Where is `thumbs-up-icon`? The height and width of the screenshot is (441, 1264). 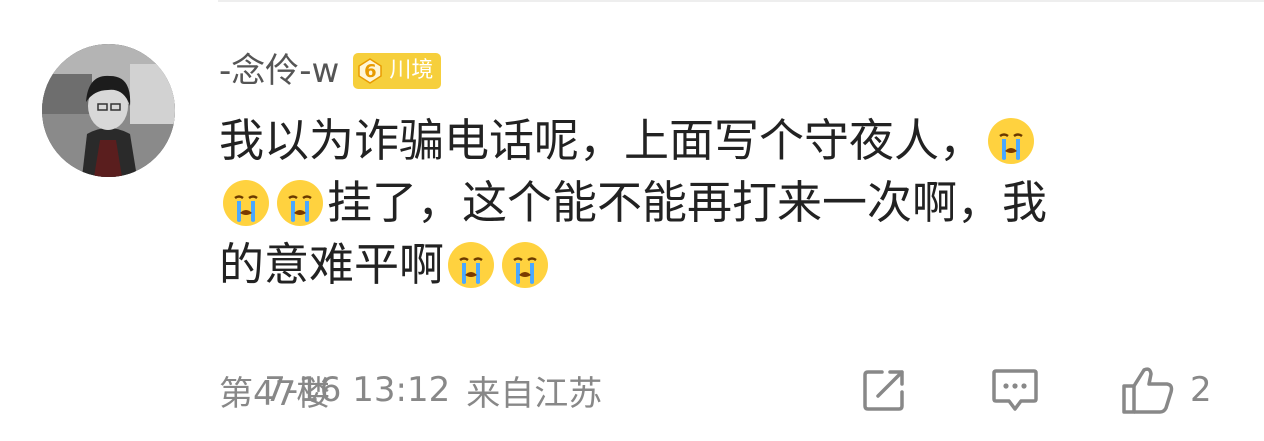 thumbs-up-icon is located at coordinates (1148, 390).